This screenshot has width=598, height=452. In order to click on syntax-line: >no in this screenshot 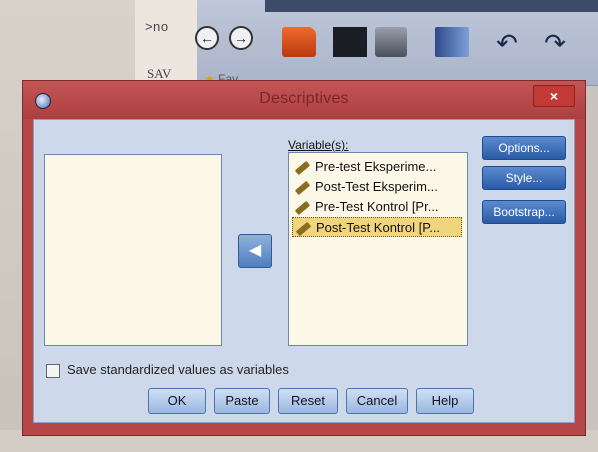, I will do `click(157, 27)`.